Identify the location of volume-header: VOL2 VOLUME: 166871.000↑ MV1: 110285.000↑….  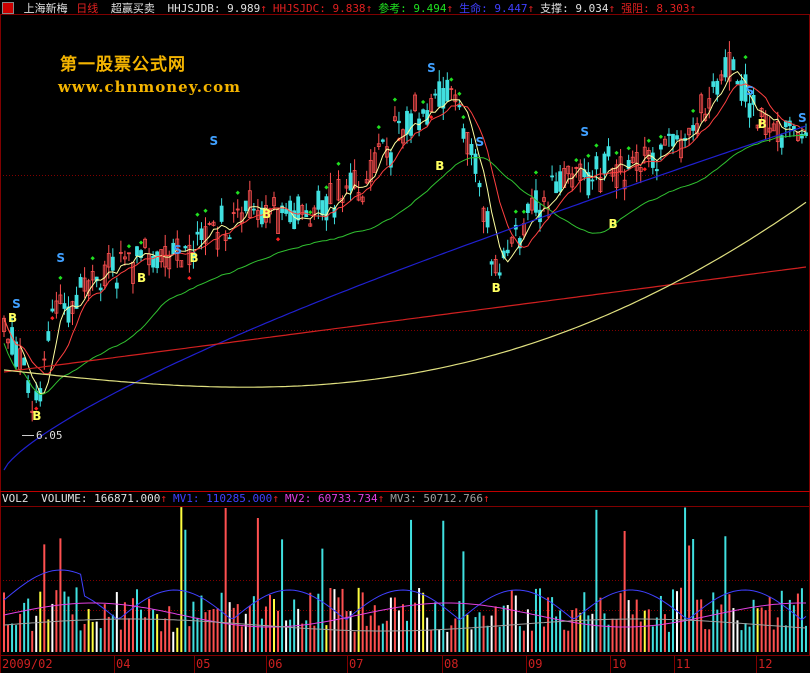
(246, 499).